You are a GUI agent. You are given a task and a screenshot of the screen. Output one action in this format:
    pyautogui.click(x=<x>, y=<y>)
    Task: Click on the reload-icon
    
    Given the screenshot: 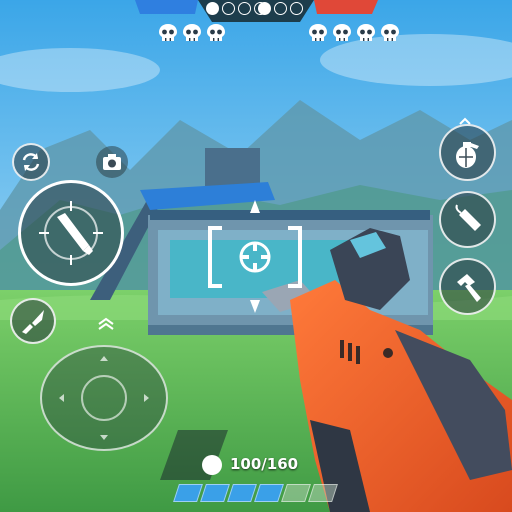 What is the action you would take?
    pyautogui.click(x=31, y=162)
    